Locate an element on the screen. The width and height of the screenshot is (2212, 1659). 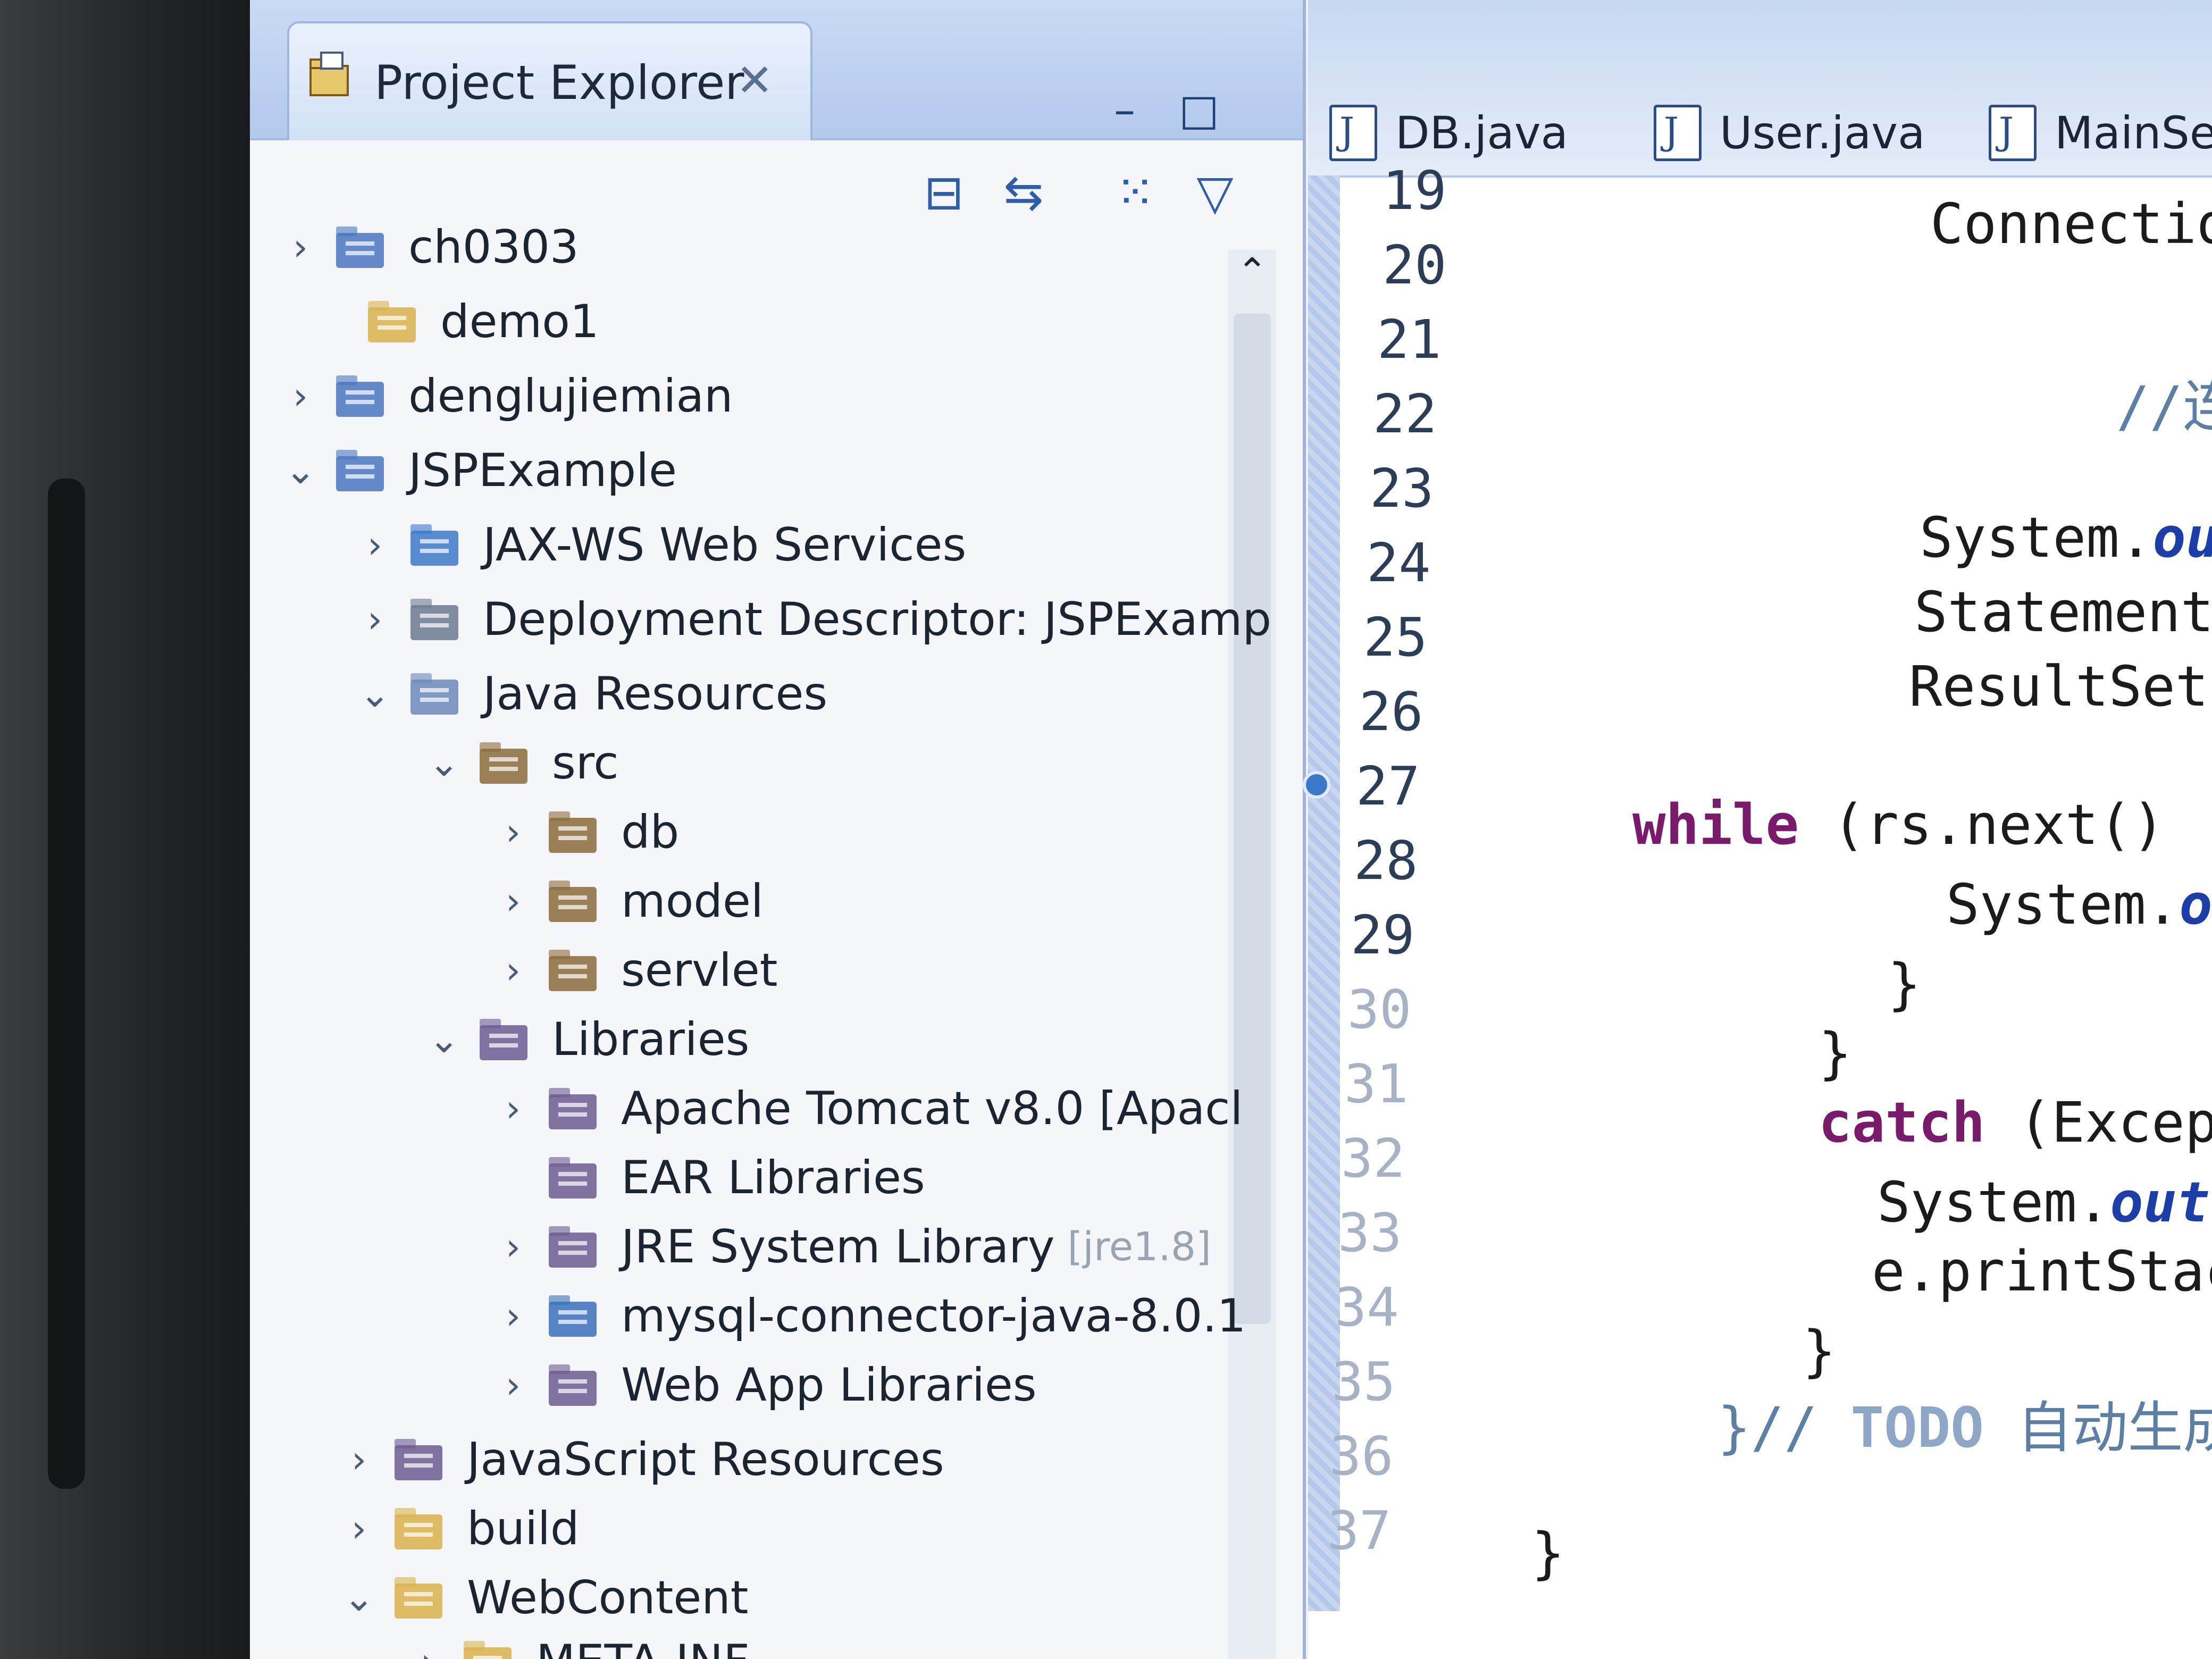
tree-item-ear-libraries: EAR Libraries is located at coordinates (704, 1177).